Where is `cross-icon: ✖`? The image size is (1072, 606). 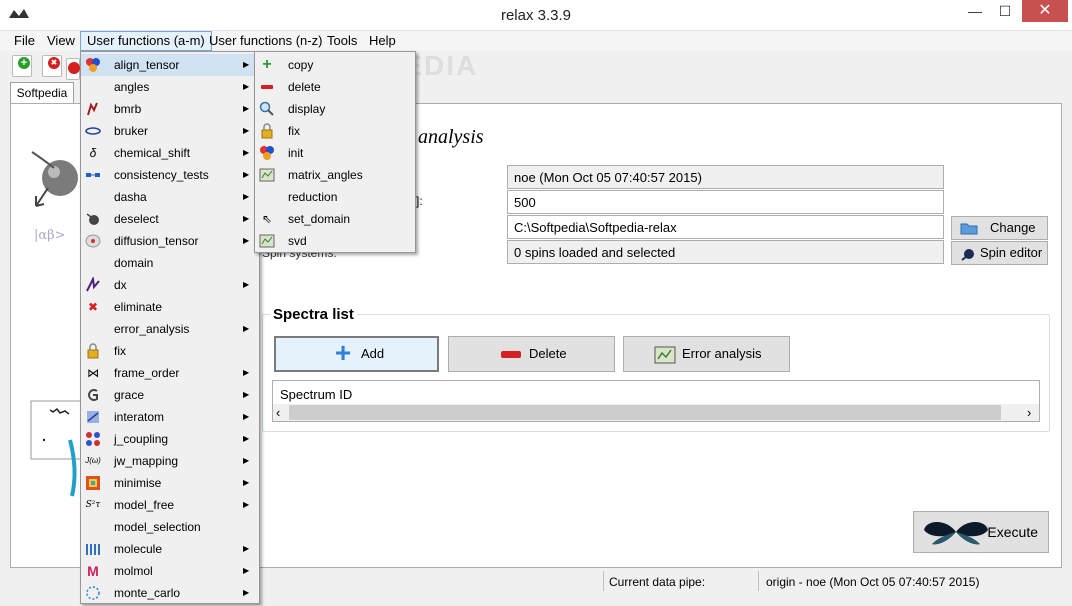
cross-icon: ✖ is located at coordinates (93, 307).